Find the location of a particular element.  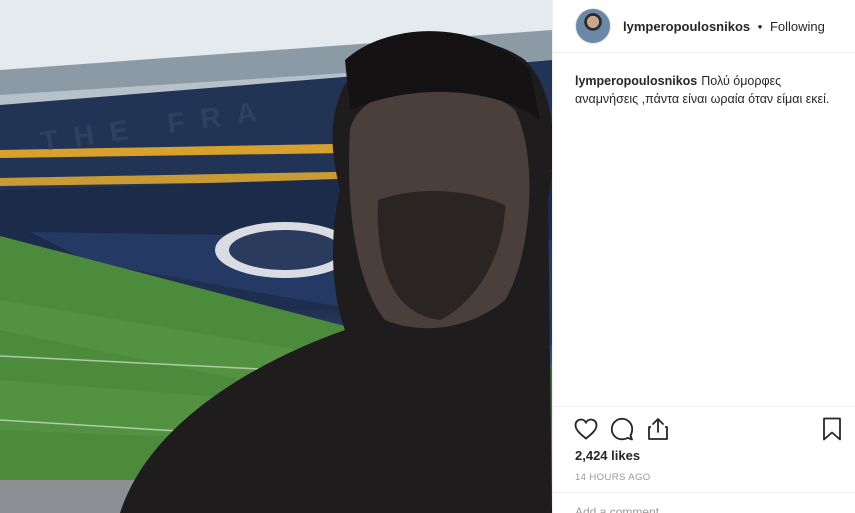

post-timestamp: 14 HOURS AGO is located at coordinates (613, 477).